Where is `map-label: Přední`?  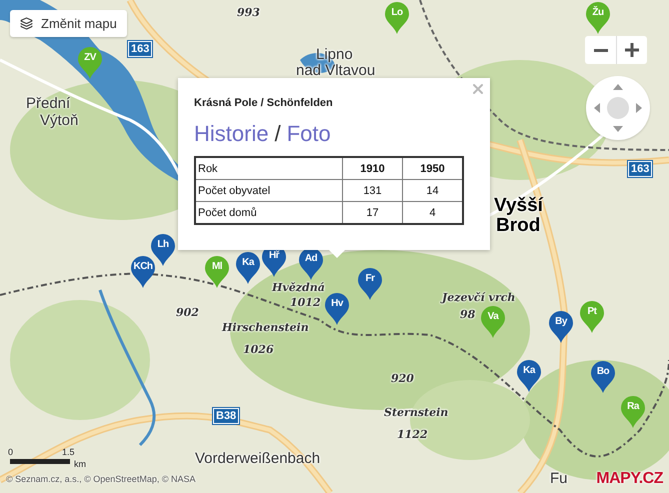
map-label: Přední is located at coordinates (48, 103).